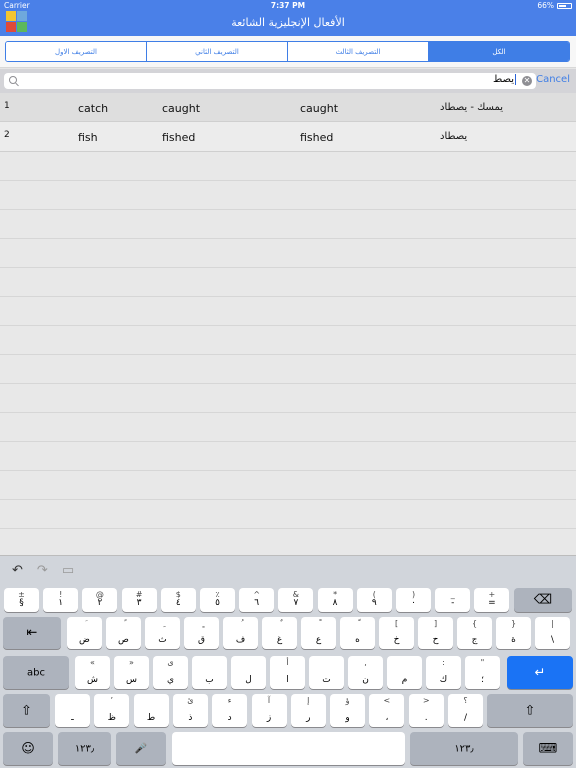 This screenshot has width=576, height=768. Describe the element at coordinates (230, 710) in the screenshot. I see `key: ءد` at that location.